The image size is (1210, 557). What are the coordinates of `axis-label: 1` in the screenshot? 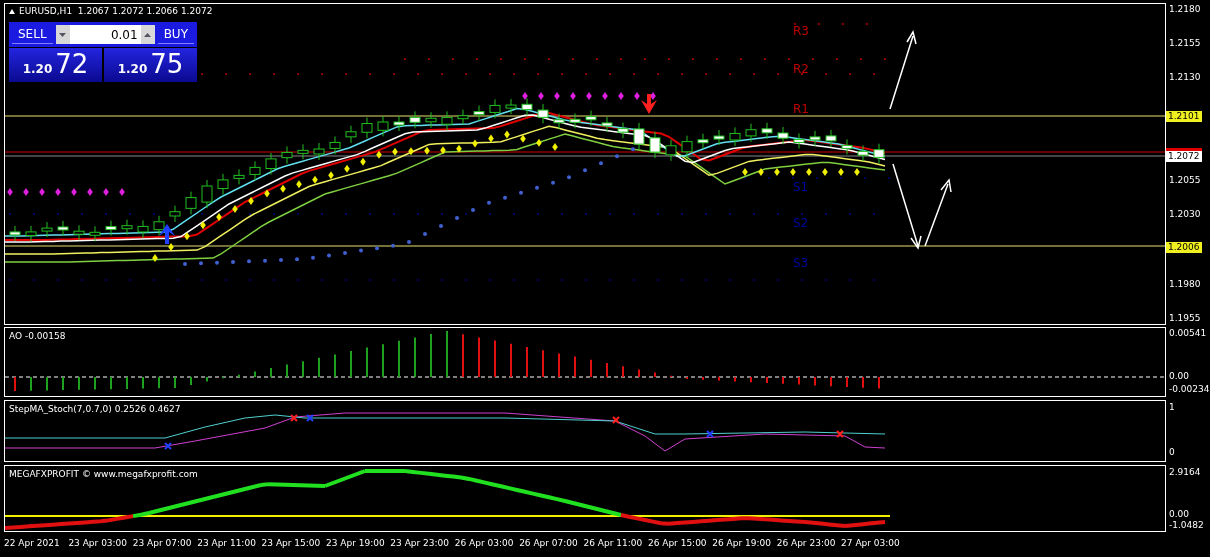 It's located at (1172, 407).